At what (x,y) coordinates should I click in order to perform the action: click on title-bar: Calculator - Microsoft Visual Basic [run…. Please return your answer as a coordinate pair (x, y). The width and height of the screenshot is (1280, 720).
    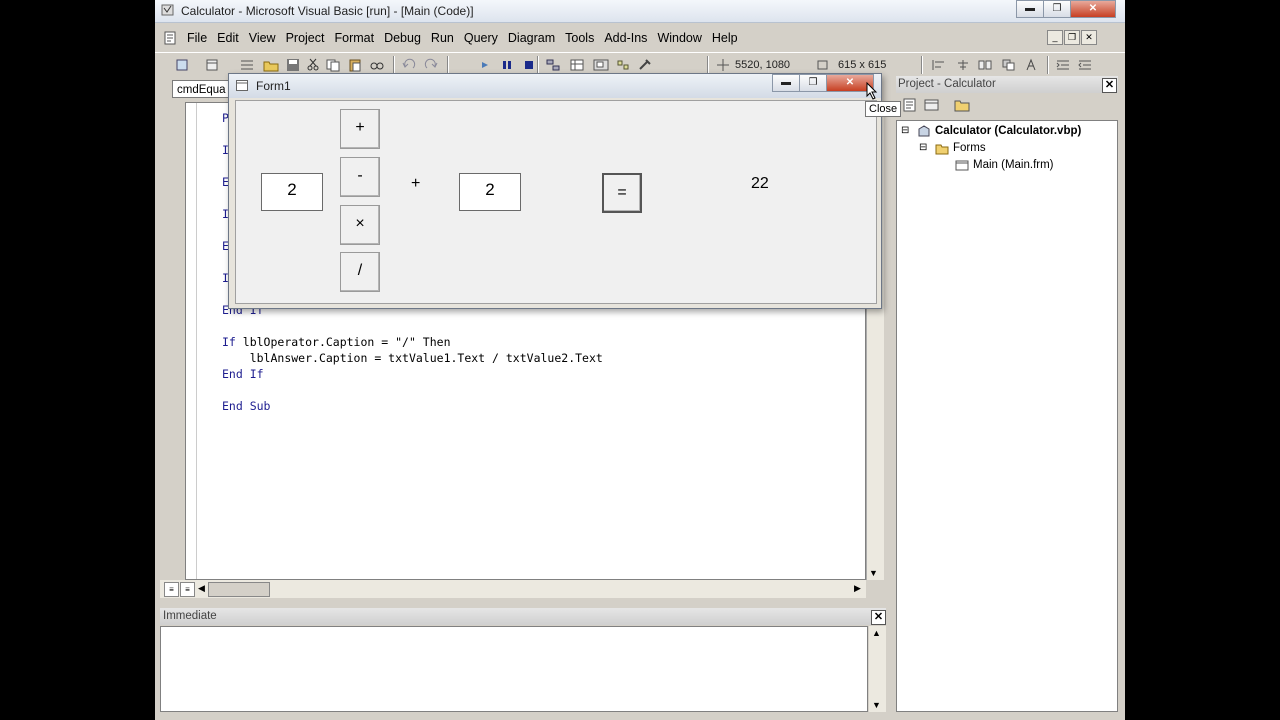
    Looking at the image, I should click on (640, 11).